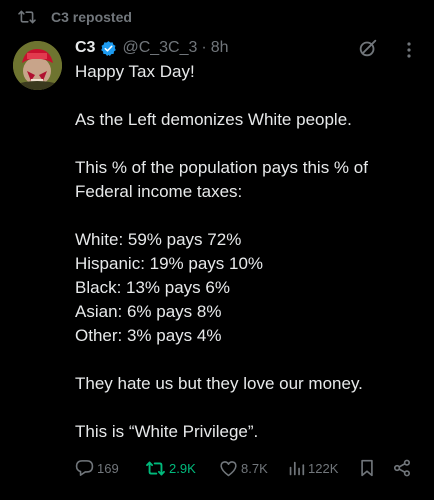  I want to click on post-line: White: 59% pays 72%, so click(158, 239).